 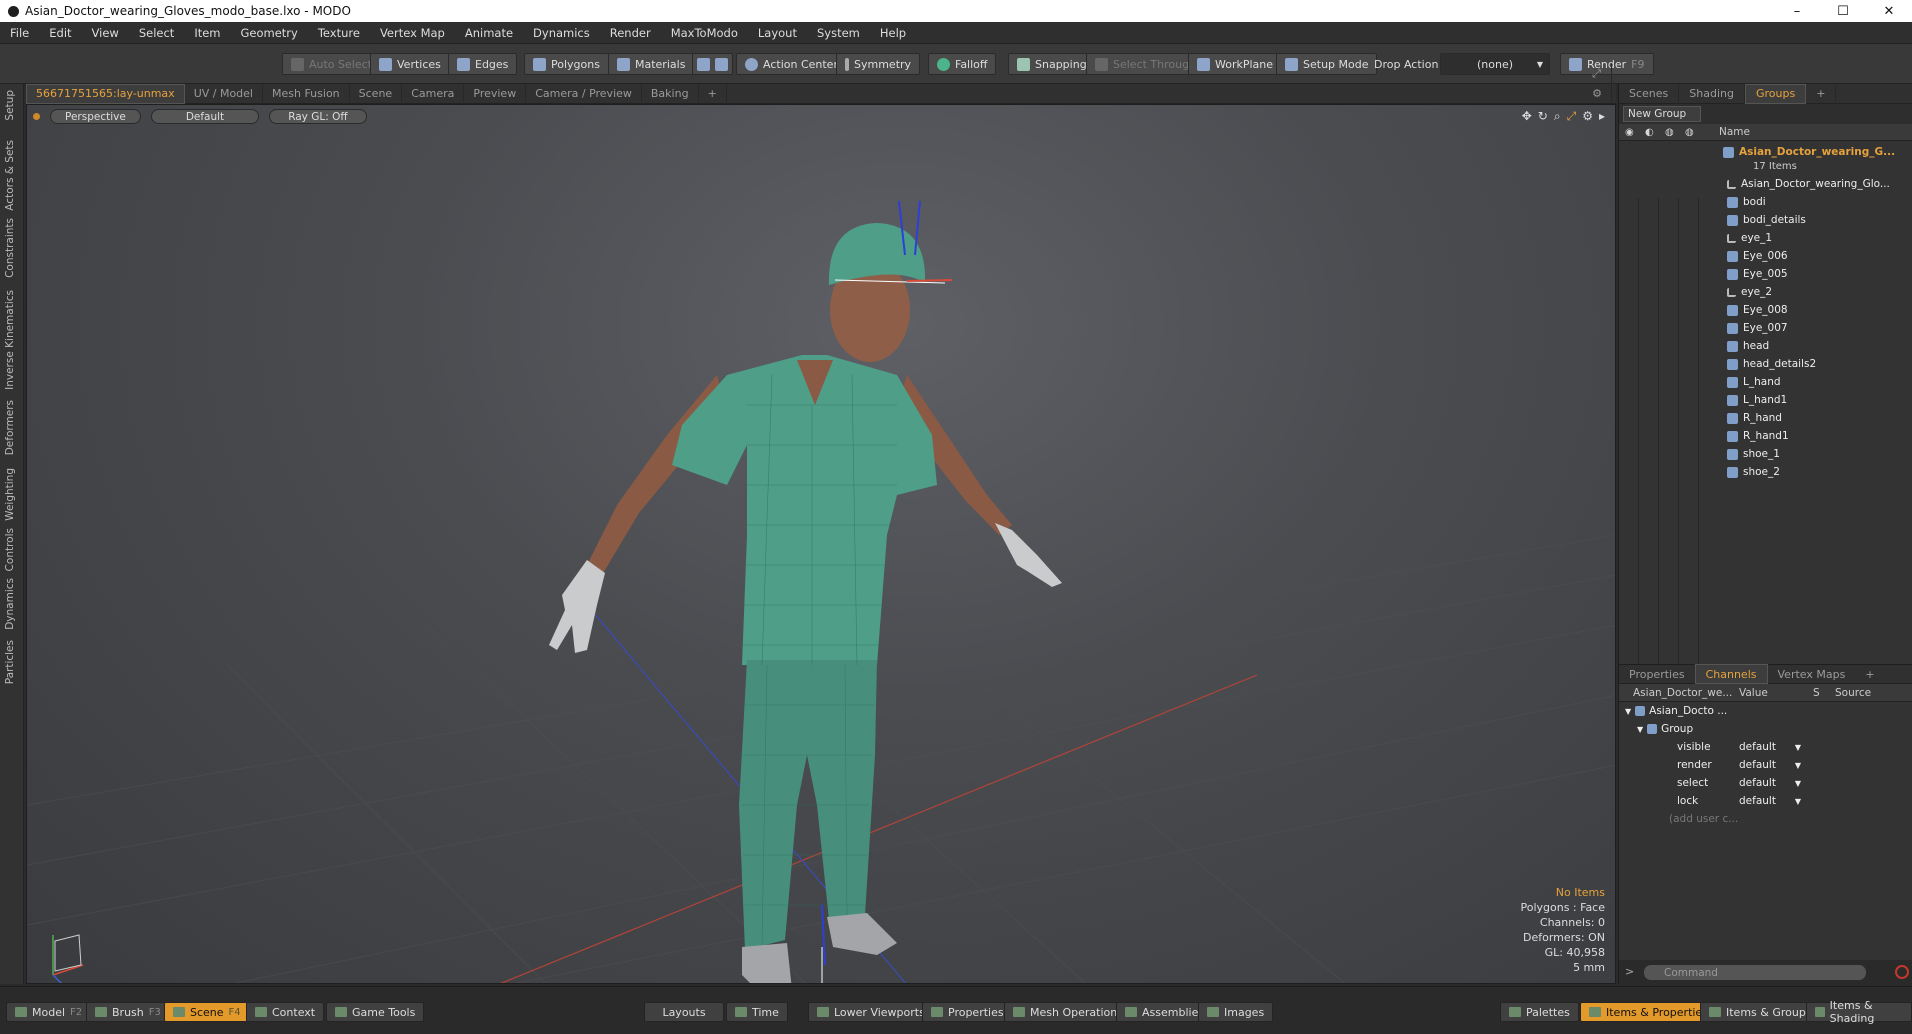 I want to click on falloff-button: Falloff, so click(x=962, y=64).